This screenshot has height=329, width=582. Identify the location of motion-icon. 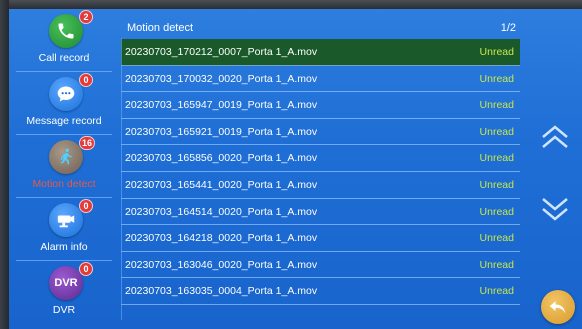
(66, 157).